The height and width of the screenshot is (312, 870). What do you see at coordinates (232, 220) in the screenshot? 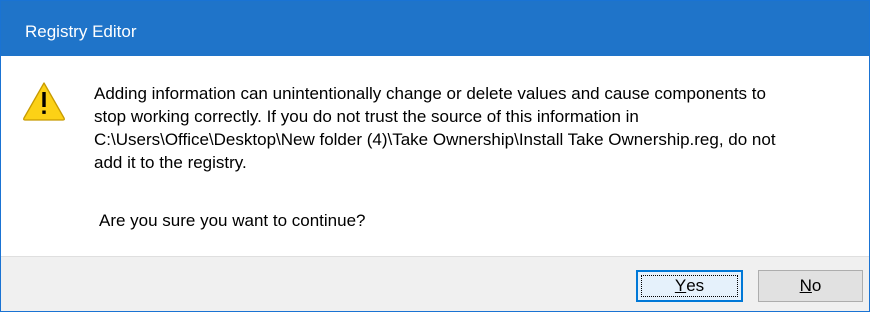
I see `confirmation-question: Are you sure you want to continue?` at bounding box center [232, 220].